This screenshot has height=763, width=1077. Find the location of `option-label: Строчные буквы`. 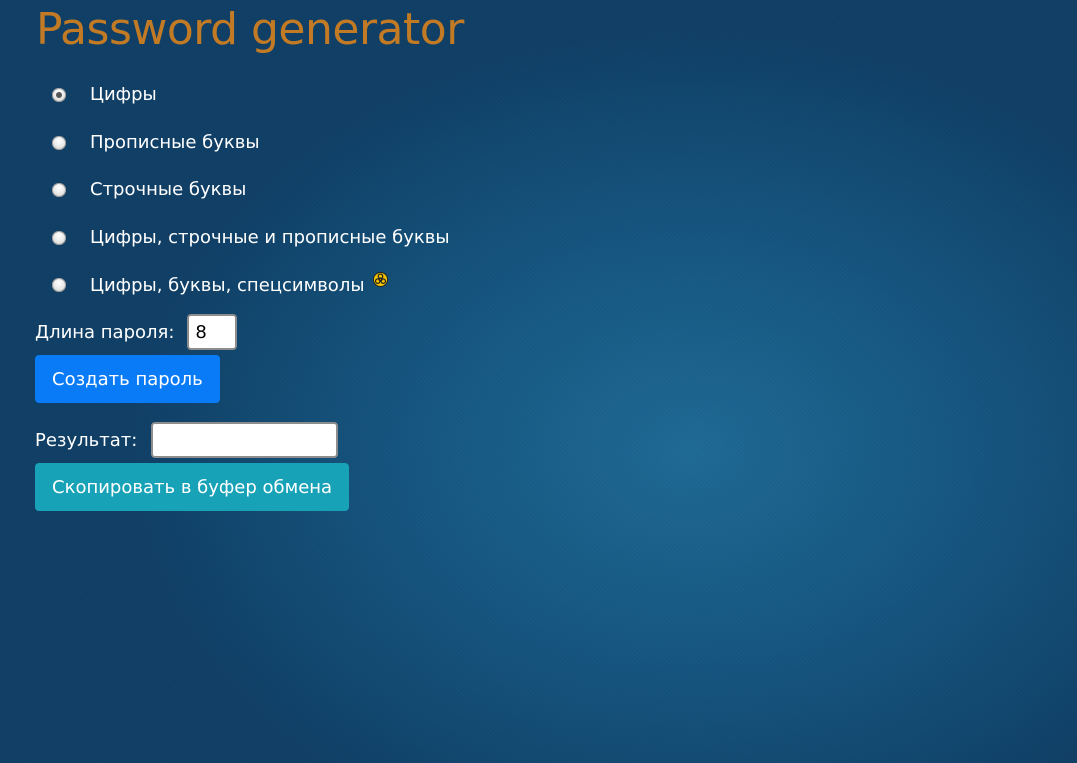

option-label: Строчные буквы is located at coordinates (168, 189).